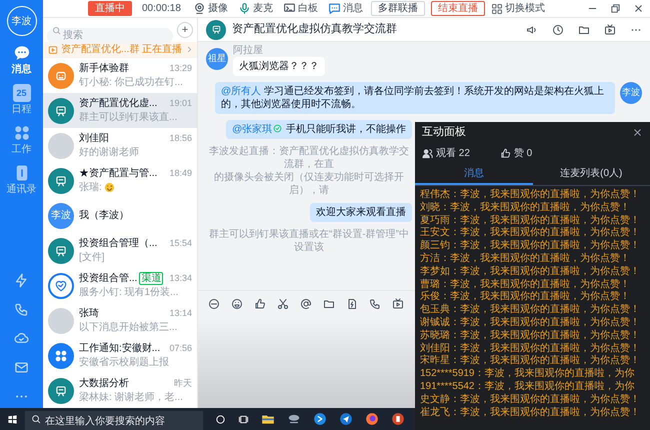 This screenshot has width=650, height=430. What do you see at coordinates (180, 103) in the screenshot?
I see `conversation-time: 19:01` at bounding box center [180, 103].